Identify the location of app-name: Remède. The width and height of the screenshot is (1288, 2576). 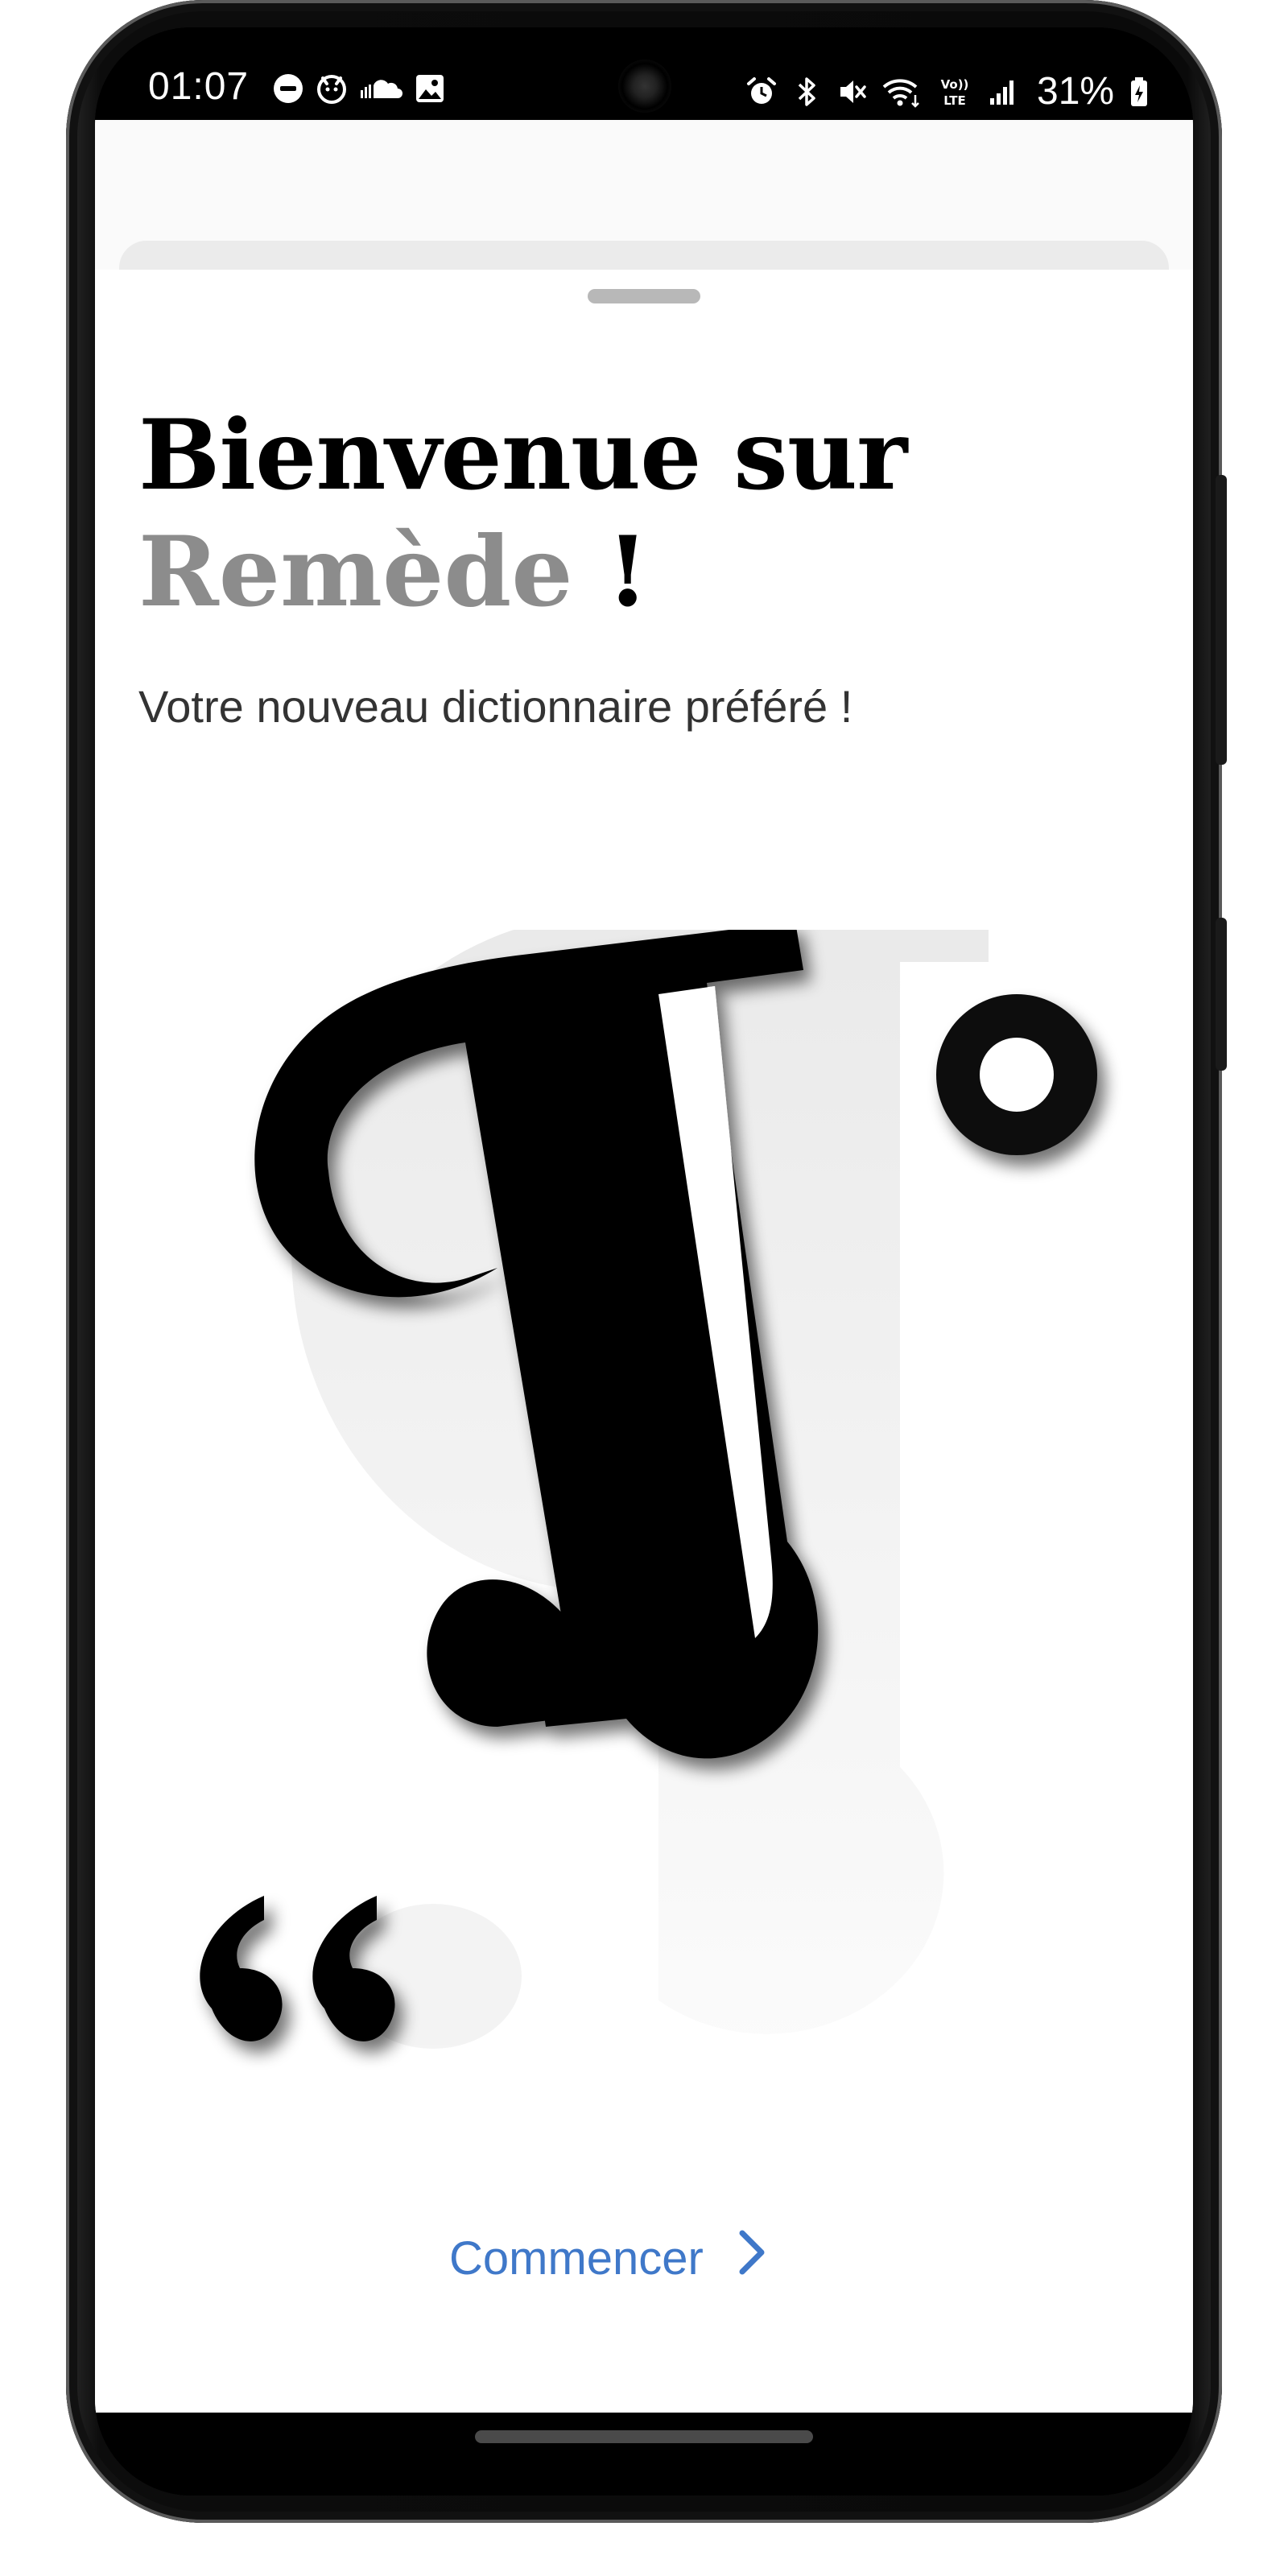
(355, 572).